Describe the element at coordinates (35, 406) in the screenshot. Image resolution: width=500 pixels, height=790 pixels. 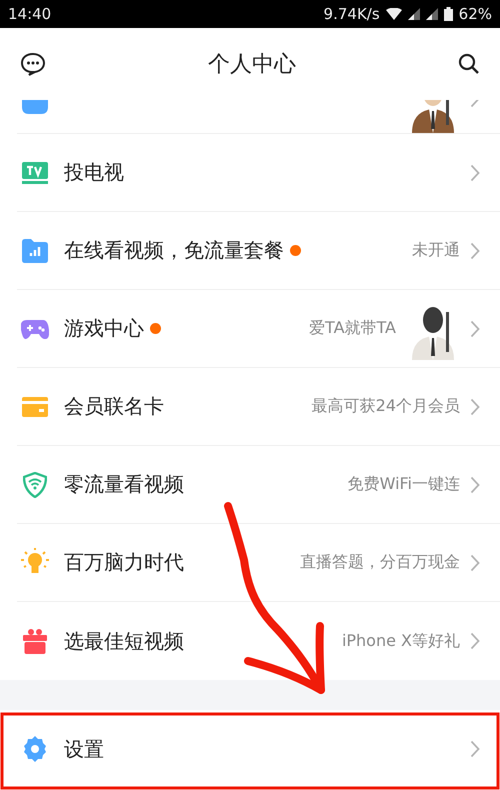
I see `card-icon` at that location.